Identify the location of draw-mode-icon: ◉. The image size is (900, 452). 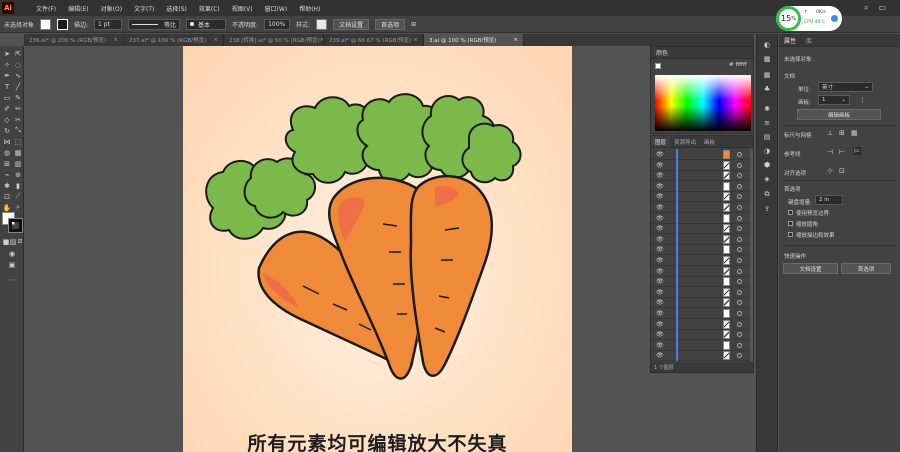
(12, 253).